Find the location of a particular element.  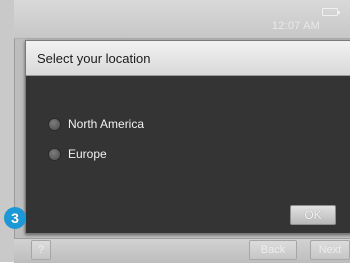

next-button: Next is located at coordinates (330, 250).